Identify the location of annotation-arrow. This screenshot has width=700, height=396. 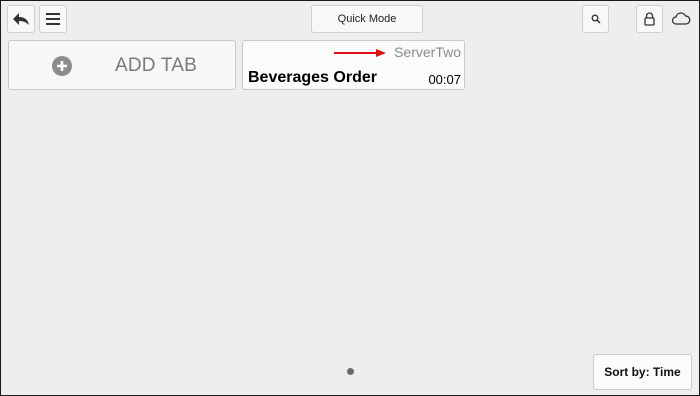
(360, 53).